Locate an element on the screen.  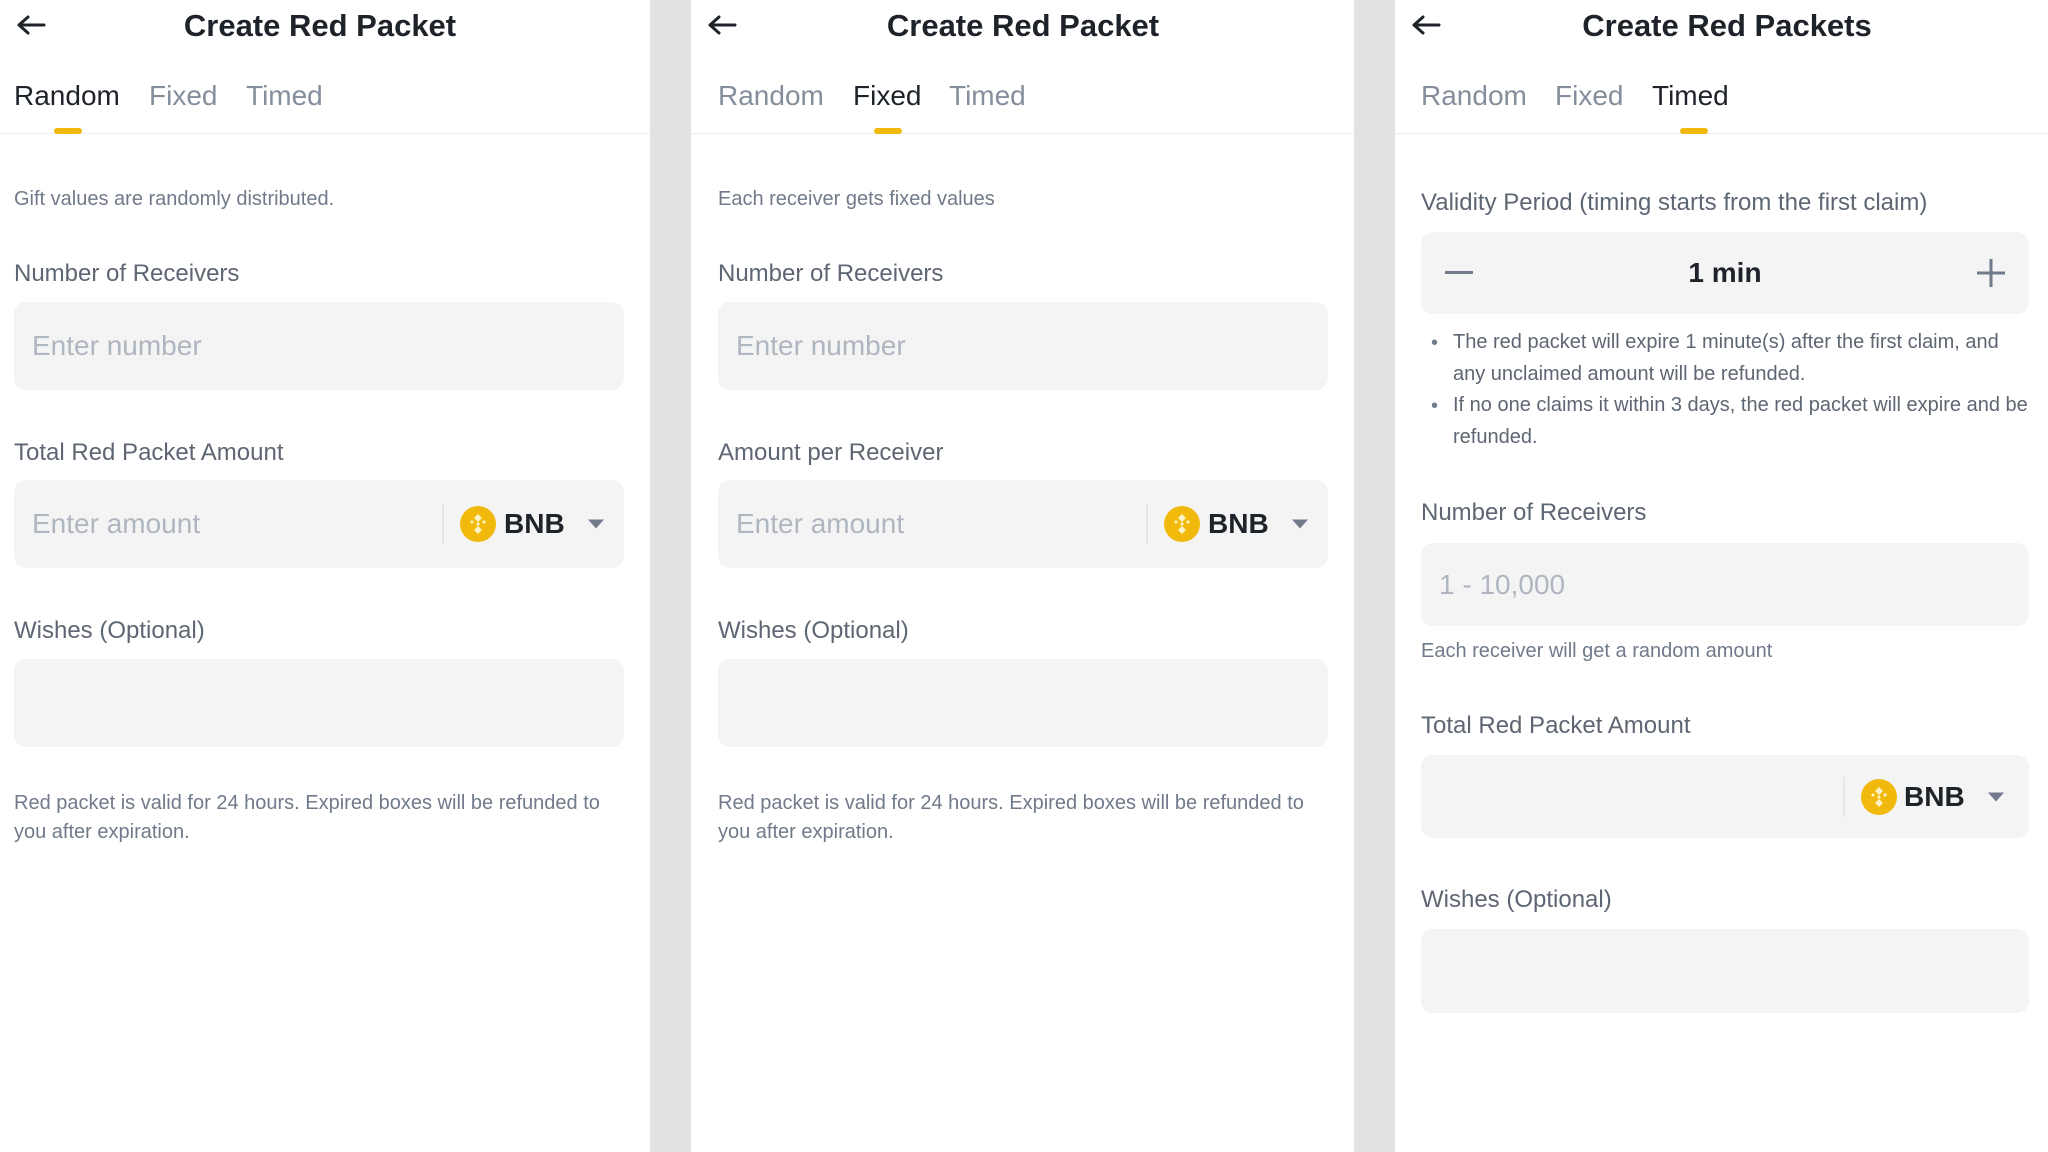
amount-input: BNB is located at coordinates (1725, 796).